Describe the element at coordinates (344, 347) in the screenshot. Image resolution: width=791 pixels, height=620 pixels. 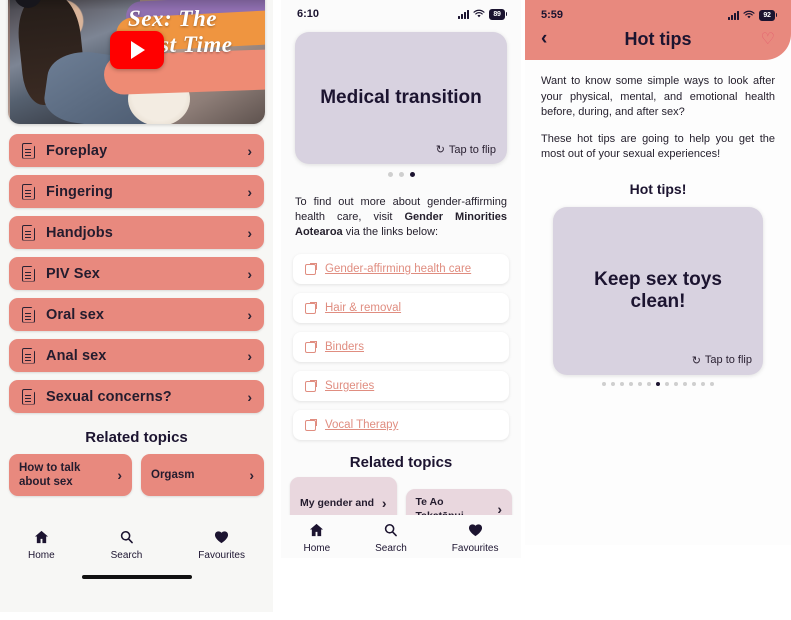
I see `link-label: Binders` at that location.